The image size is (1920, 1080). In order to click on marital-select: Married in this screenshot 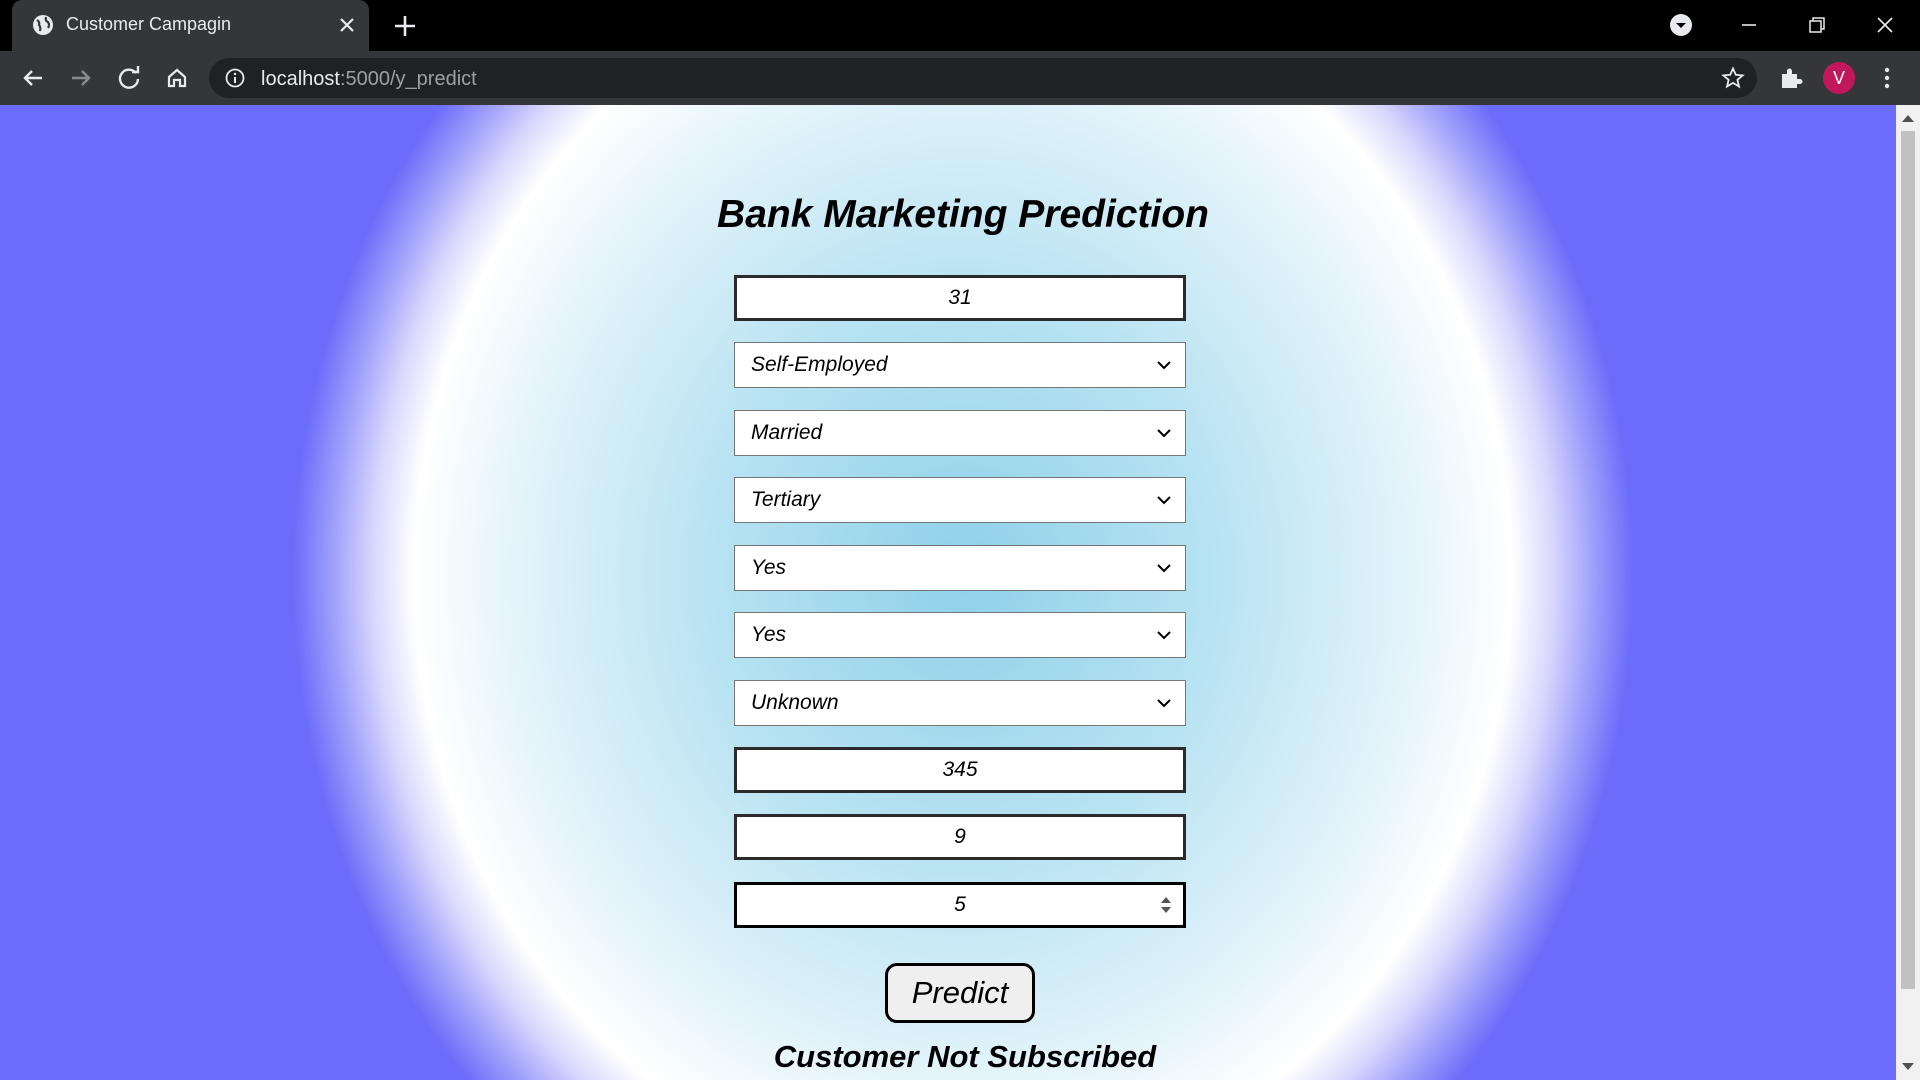, I will do `click(960, 433)`.